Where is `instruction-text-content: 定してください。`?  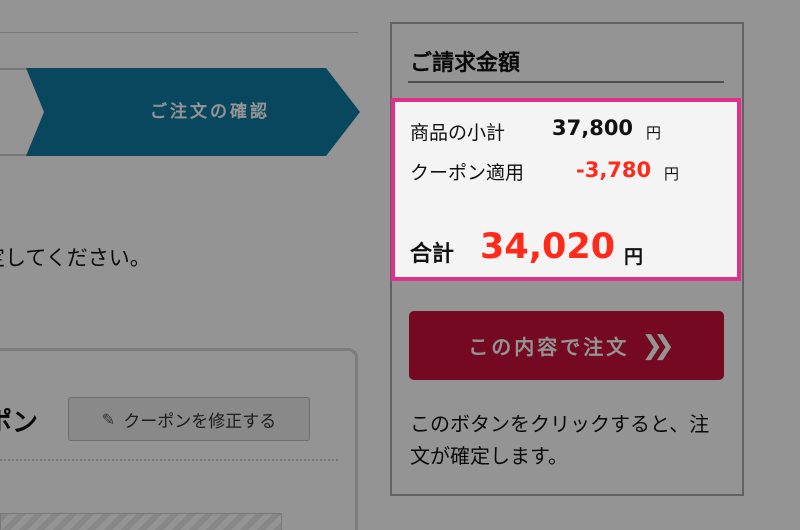 instruction-text-content: 定してください。 is located at coordinates (75, 258).